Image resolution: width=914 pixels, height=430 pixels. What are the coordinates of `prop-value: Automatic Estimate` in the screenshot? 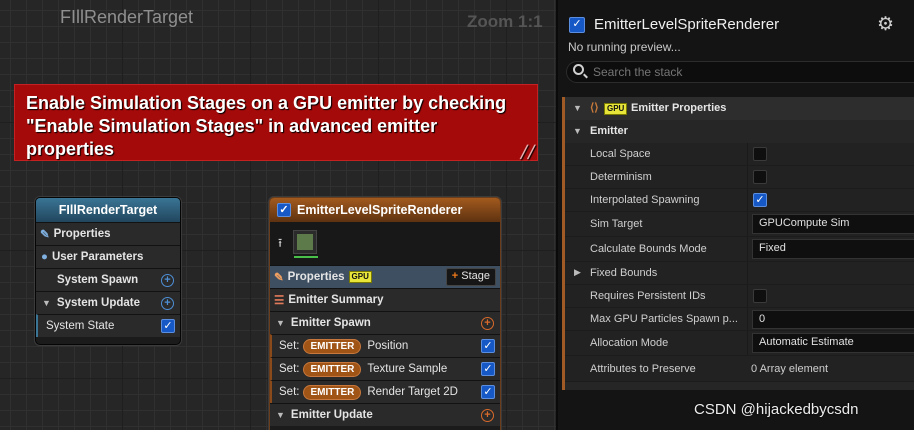 It's located at (830, 343).